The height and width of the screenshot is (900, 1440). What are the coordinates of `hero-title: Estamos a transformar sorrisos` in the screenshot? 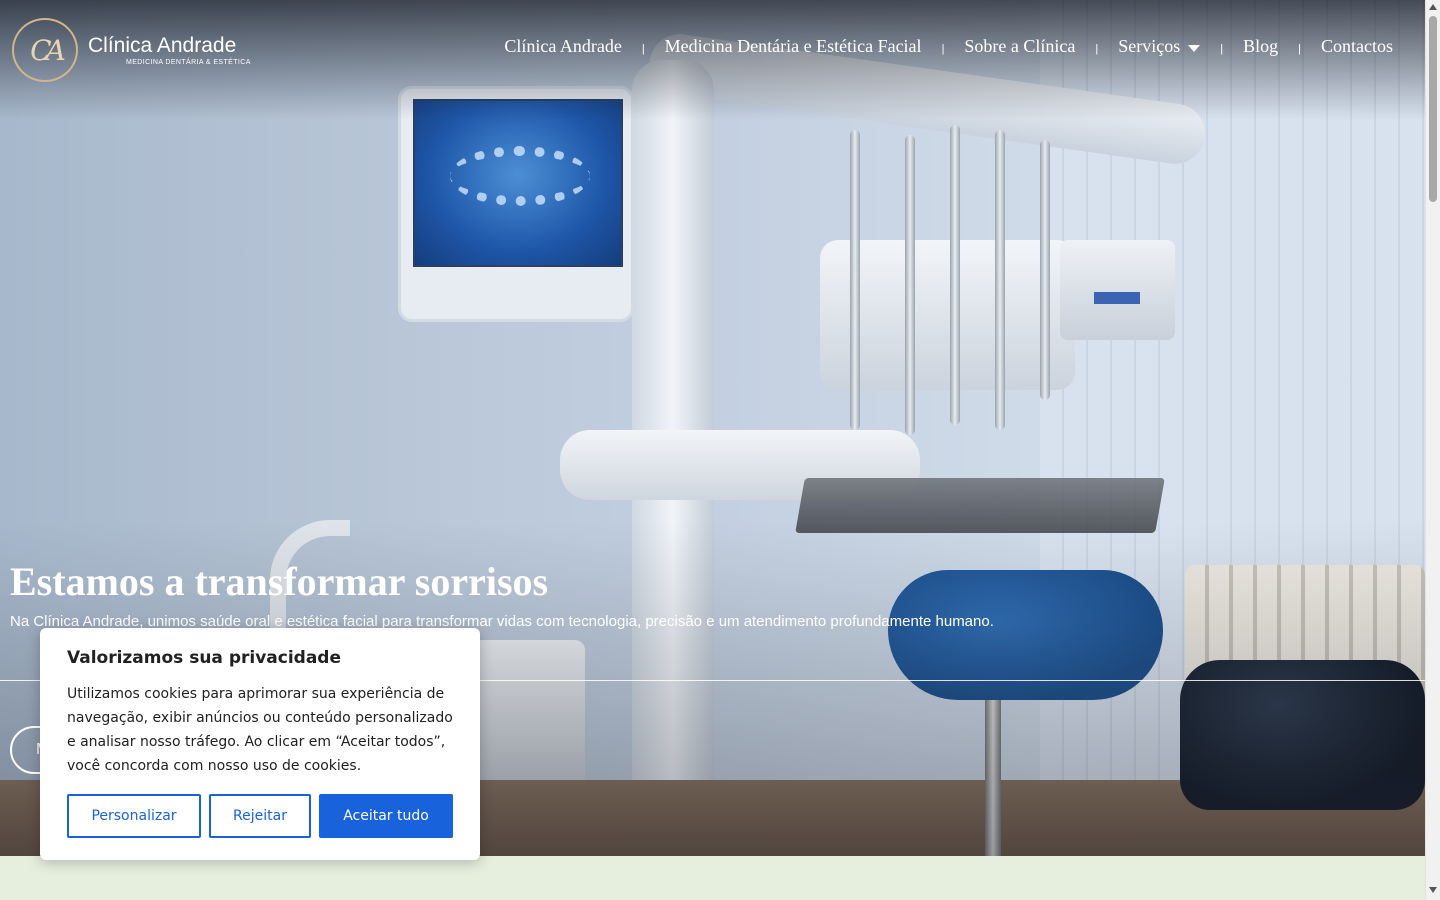 It's located at (279, 581).